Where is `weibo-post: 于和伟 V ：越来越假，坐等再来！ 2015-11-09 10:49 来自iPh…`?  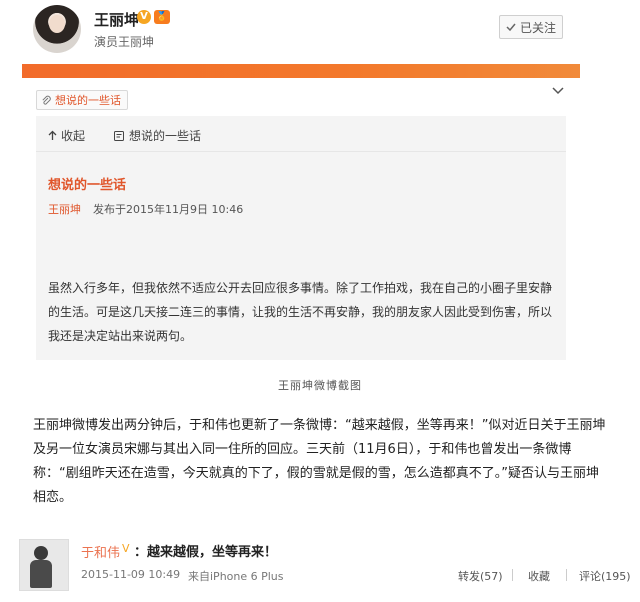
weibo-post: 于和伟 V ：越来越假，坐等再来！ 2015-11-09 10:49 来自iPh… is located at coordinates (320, 565).